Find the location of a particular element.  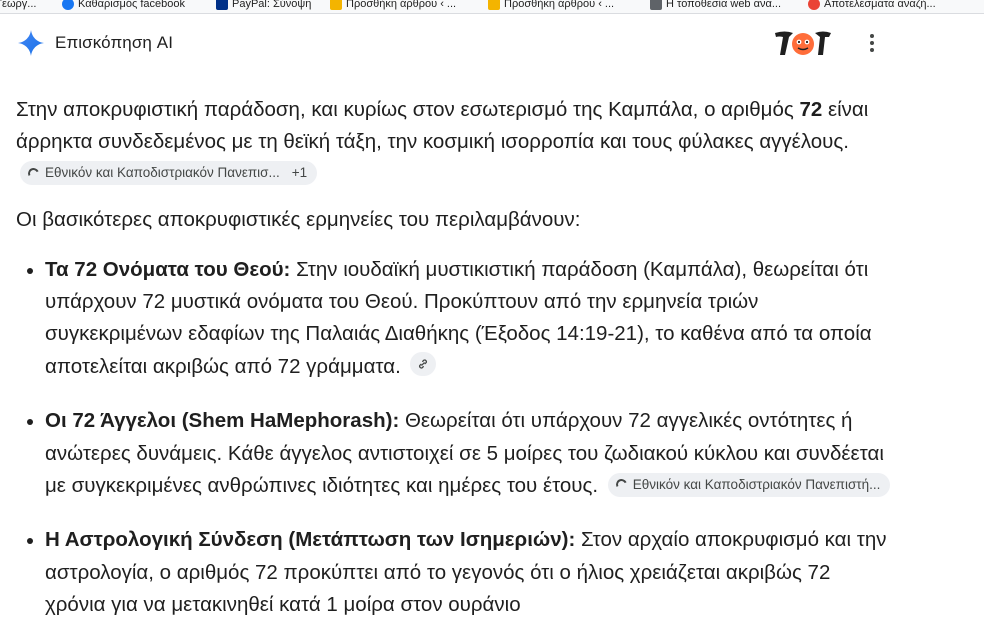

gemini-sparkle-icon is located at coordinates (31, 43).